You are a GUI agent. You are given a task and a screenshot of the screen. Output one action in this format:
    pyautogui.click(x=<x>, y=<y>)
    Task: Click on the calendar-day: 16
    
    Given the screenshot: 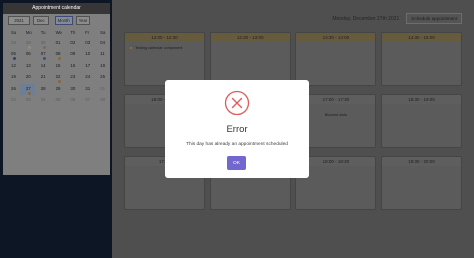 What is the action you would take?
    pyautogui.click(x=71, y=66)
    